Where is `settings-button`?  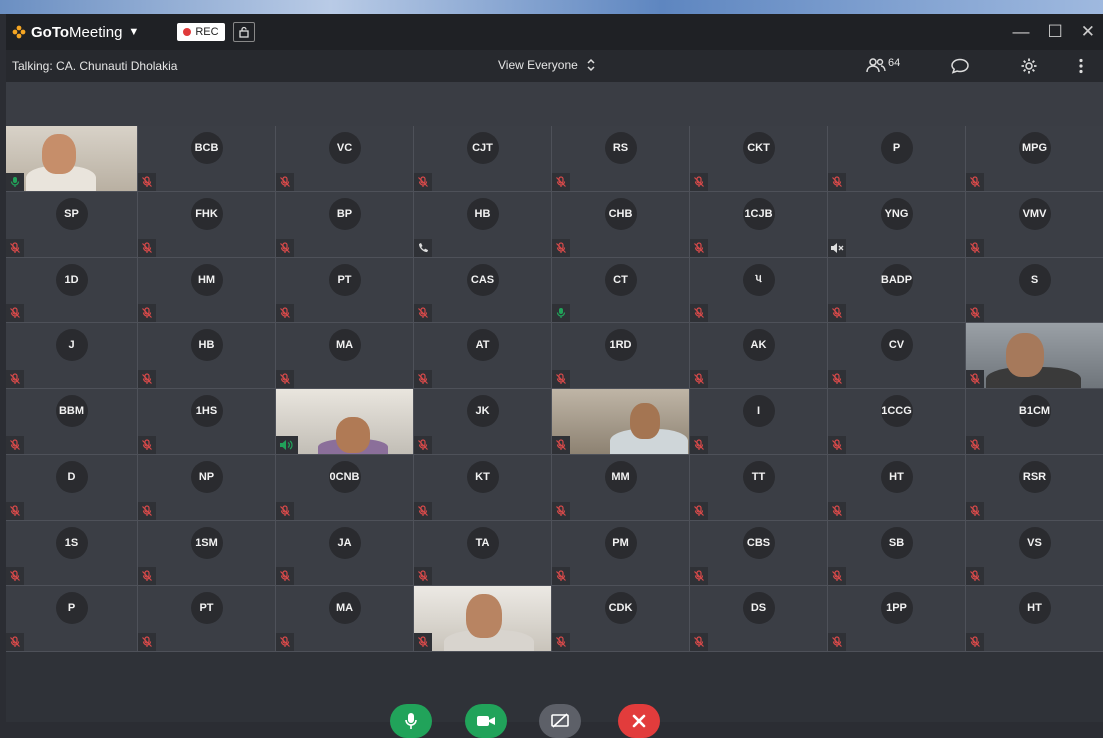
settings-button is located at coordinates (1029, 67).